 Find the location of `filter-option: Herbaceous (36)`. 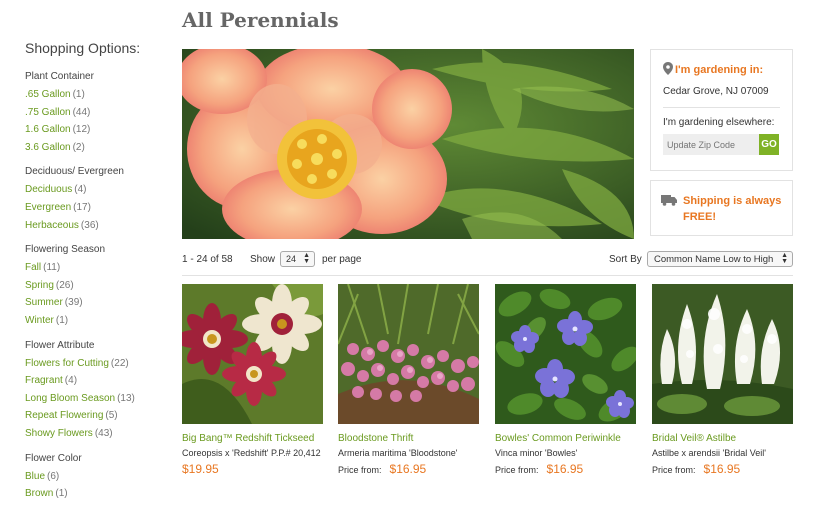

filter-option: Herbaceous (36) is located at coordinates (95, 226).